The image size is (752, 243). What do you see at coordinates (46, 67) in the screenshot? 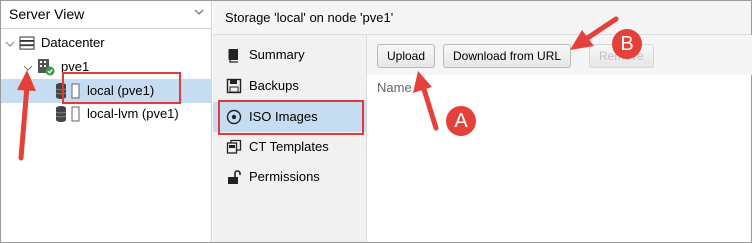
I see `node-online-icon` at bounding box center [46, 67].